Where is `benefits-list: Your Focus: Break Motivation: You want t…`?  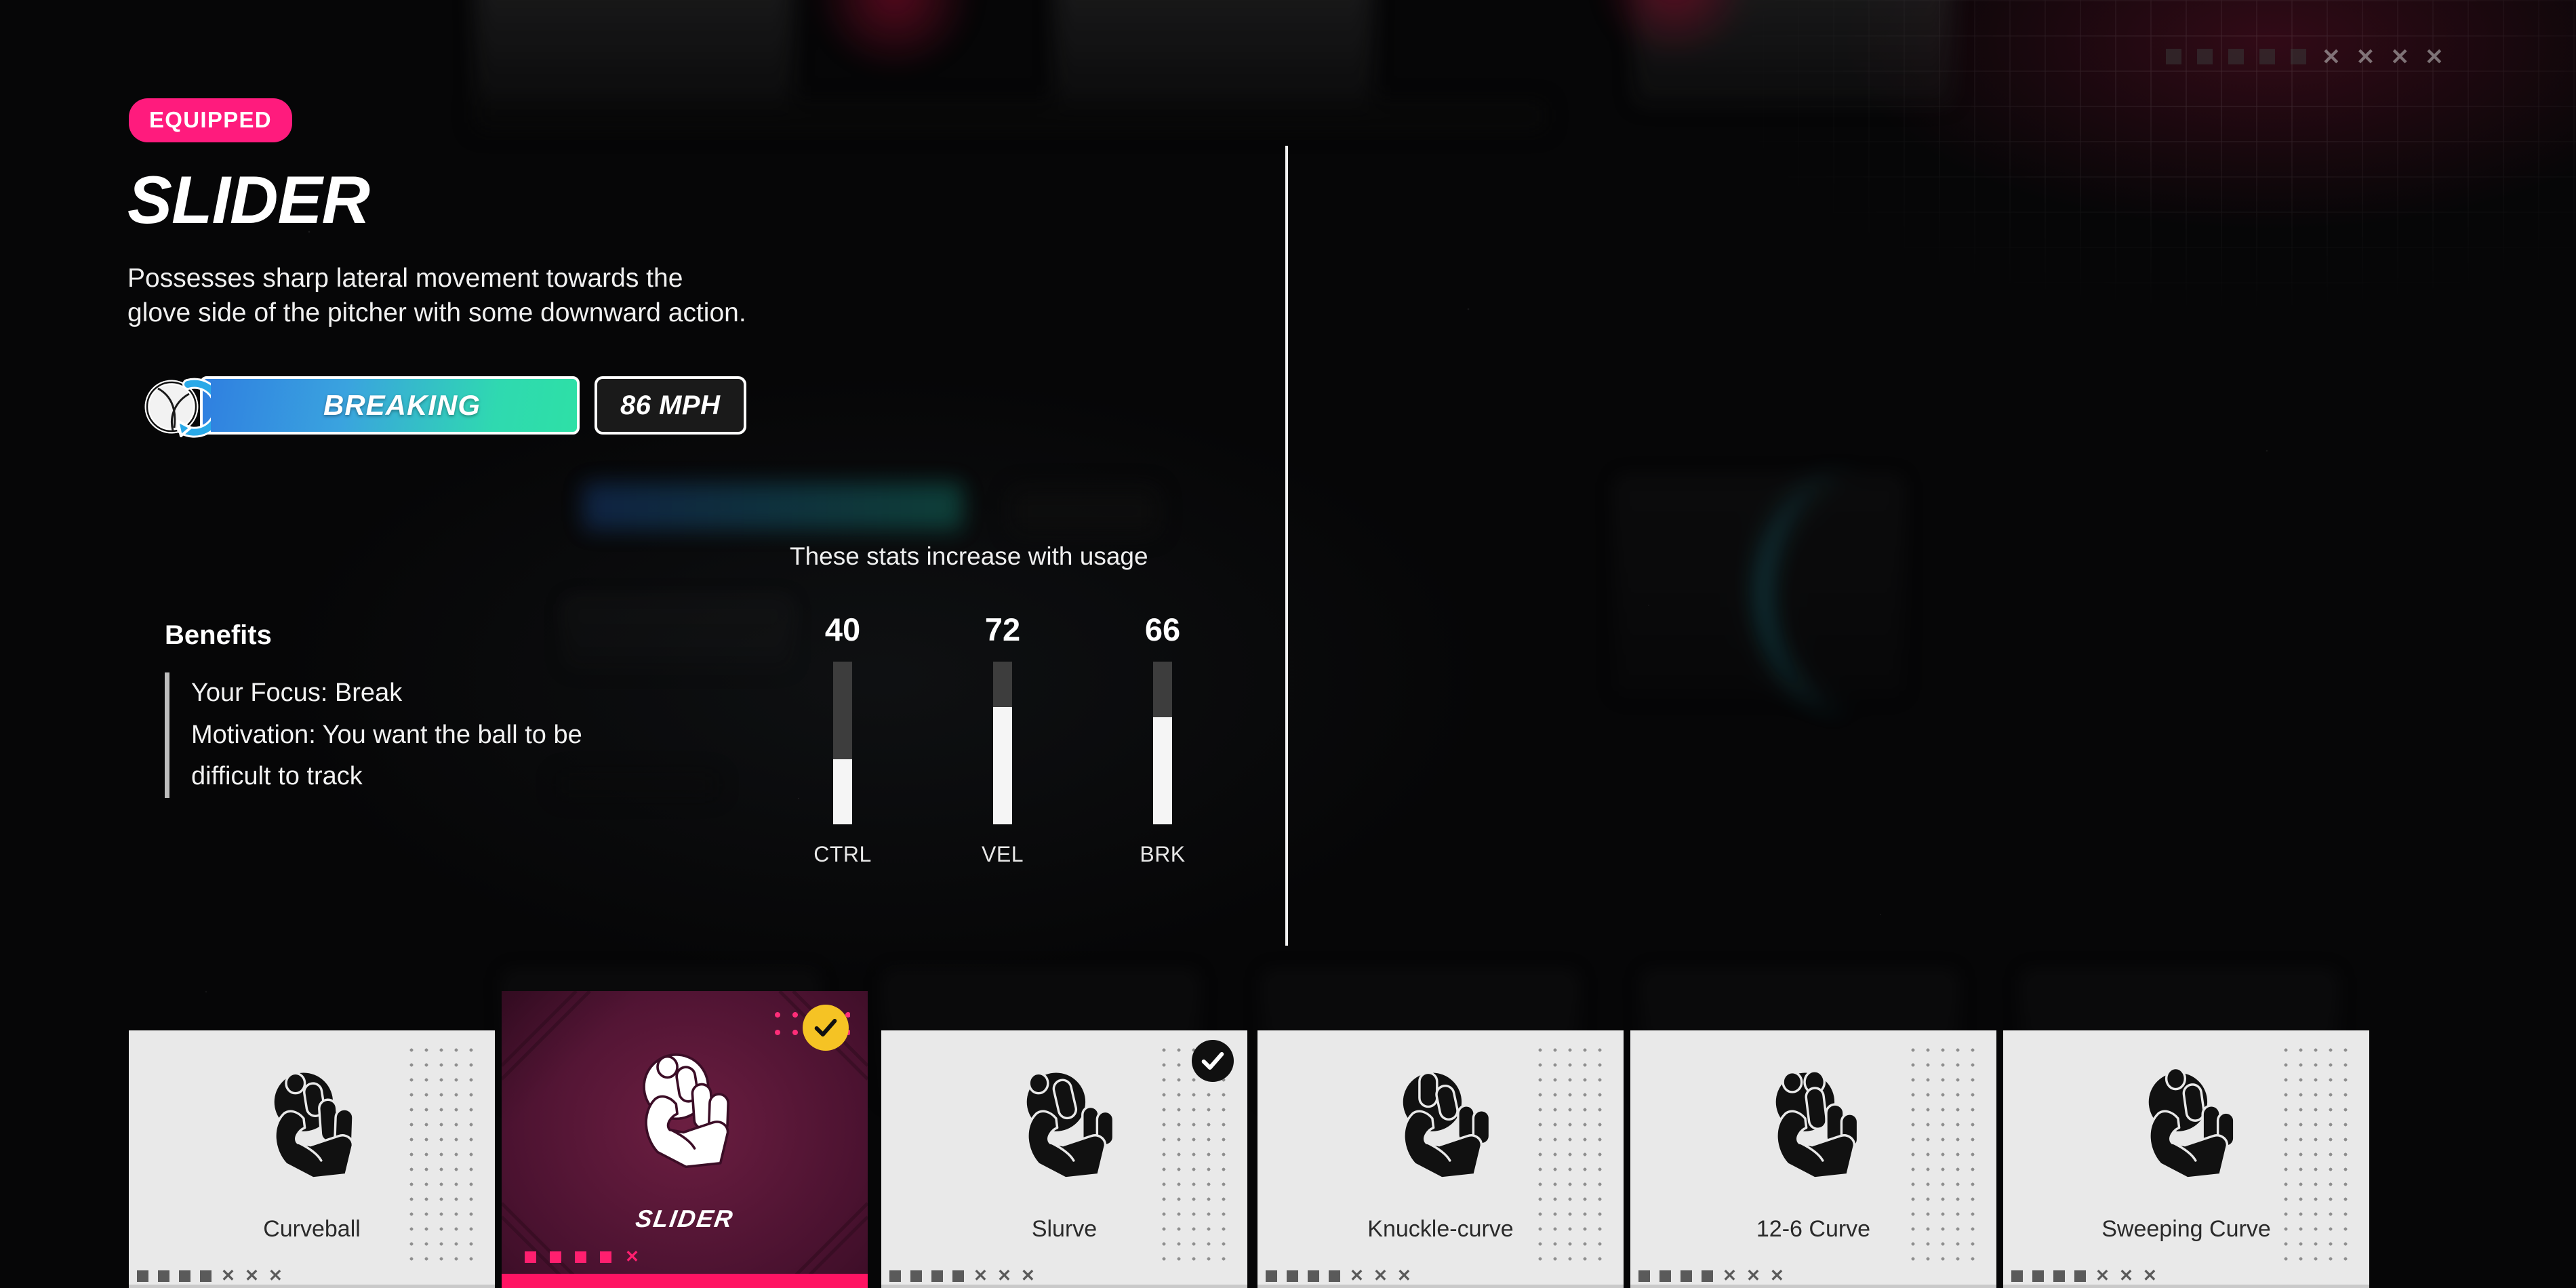 benefits-list: Your Focus: Break Motivation: You want t… is located at coordinates (373, 735).